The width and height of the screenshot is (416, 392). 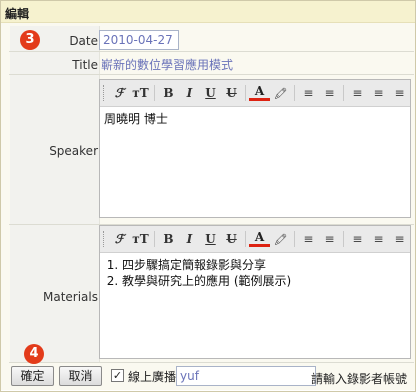 What do you see at coordinates (117, 375) in the screenshot?
I see `live-broadcast-checkbox: ✓` at bounding box center [117, 375].